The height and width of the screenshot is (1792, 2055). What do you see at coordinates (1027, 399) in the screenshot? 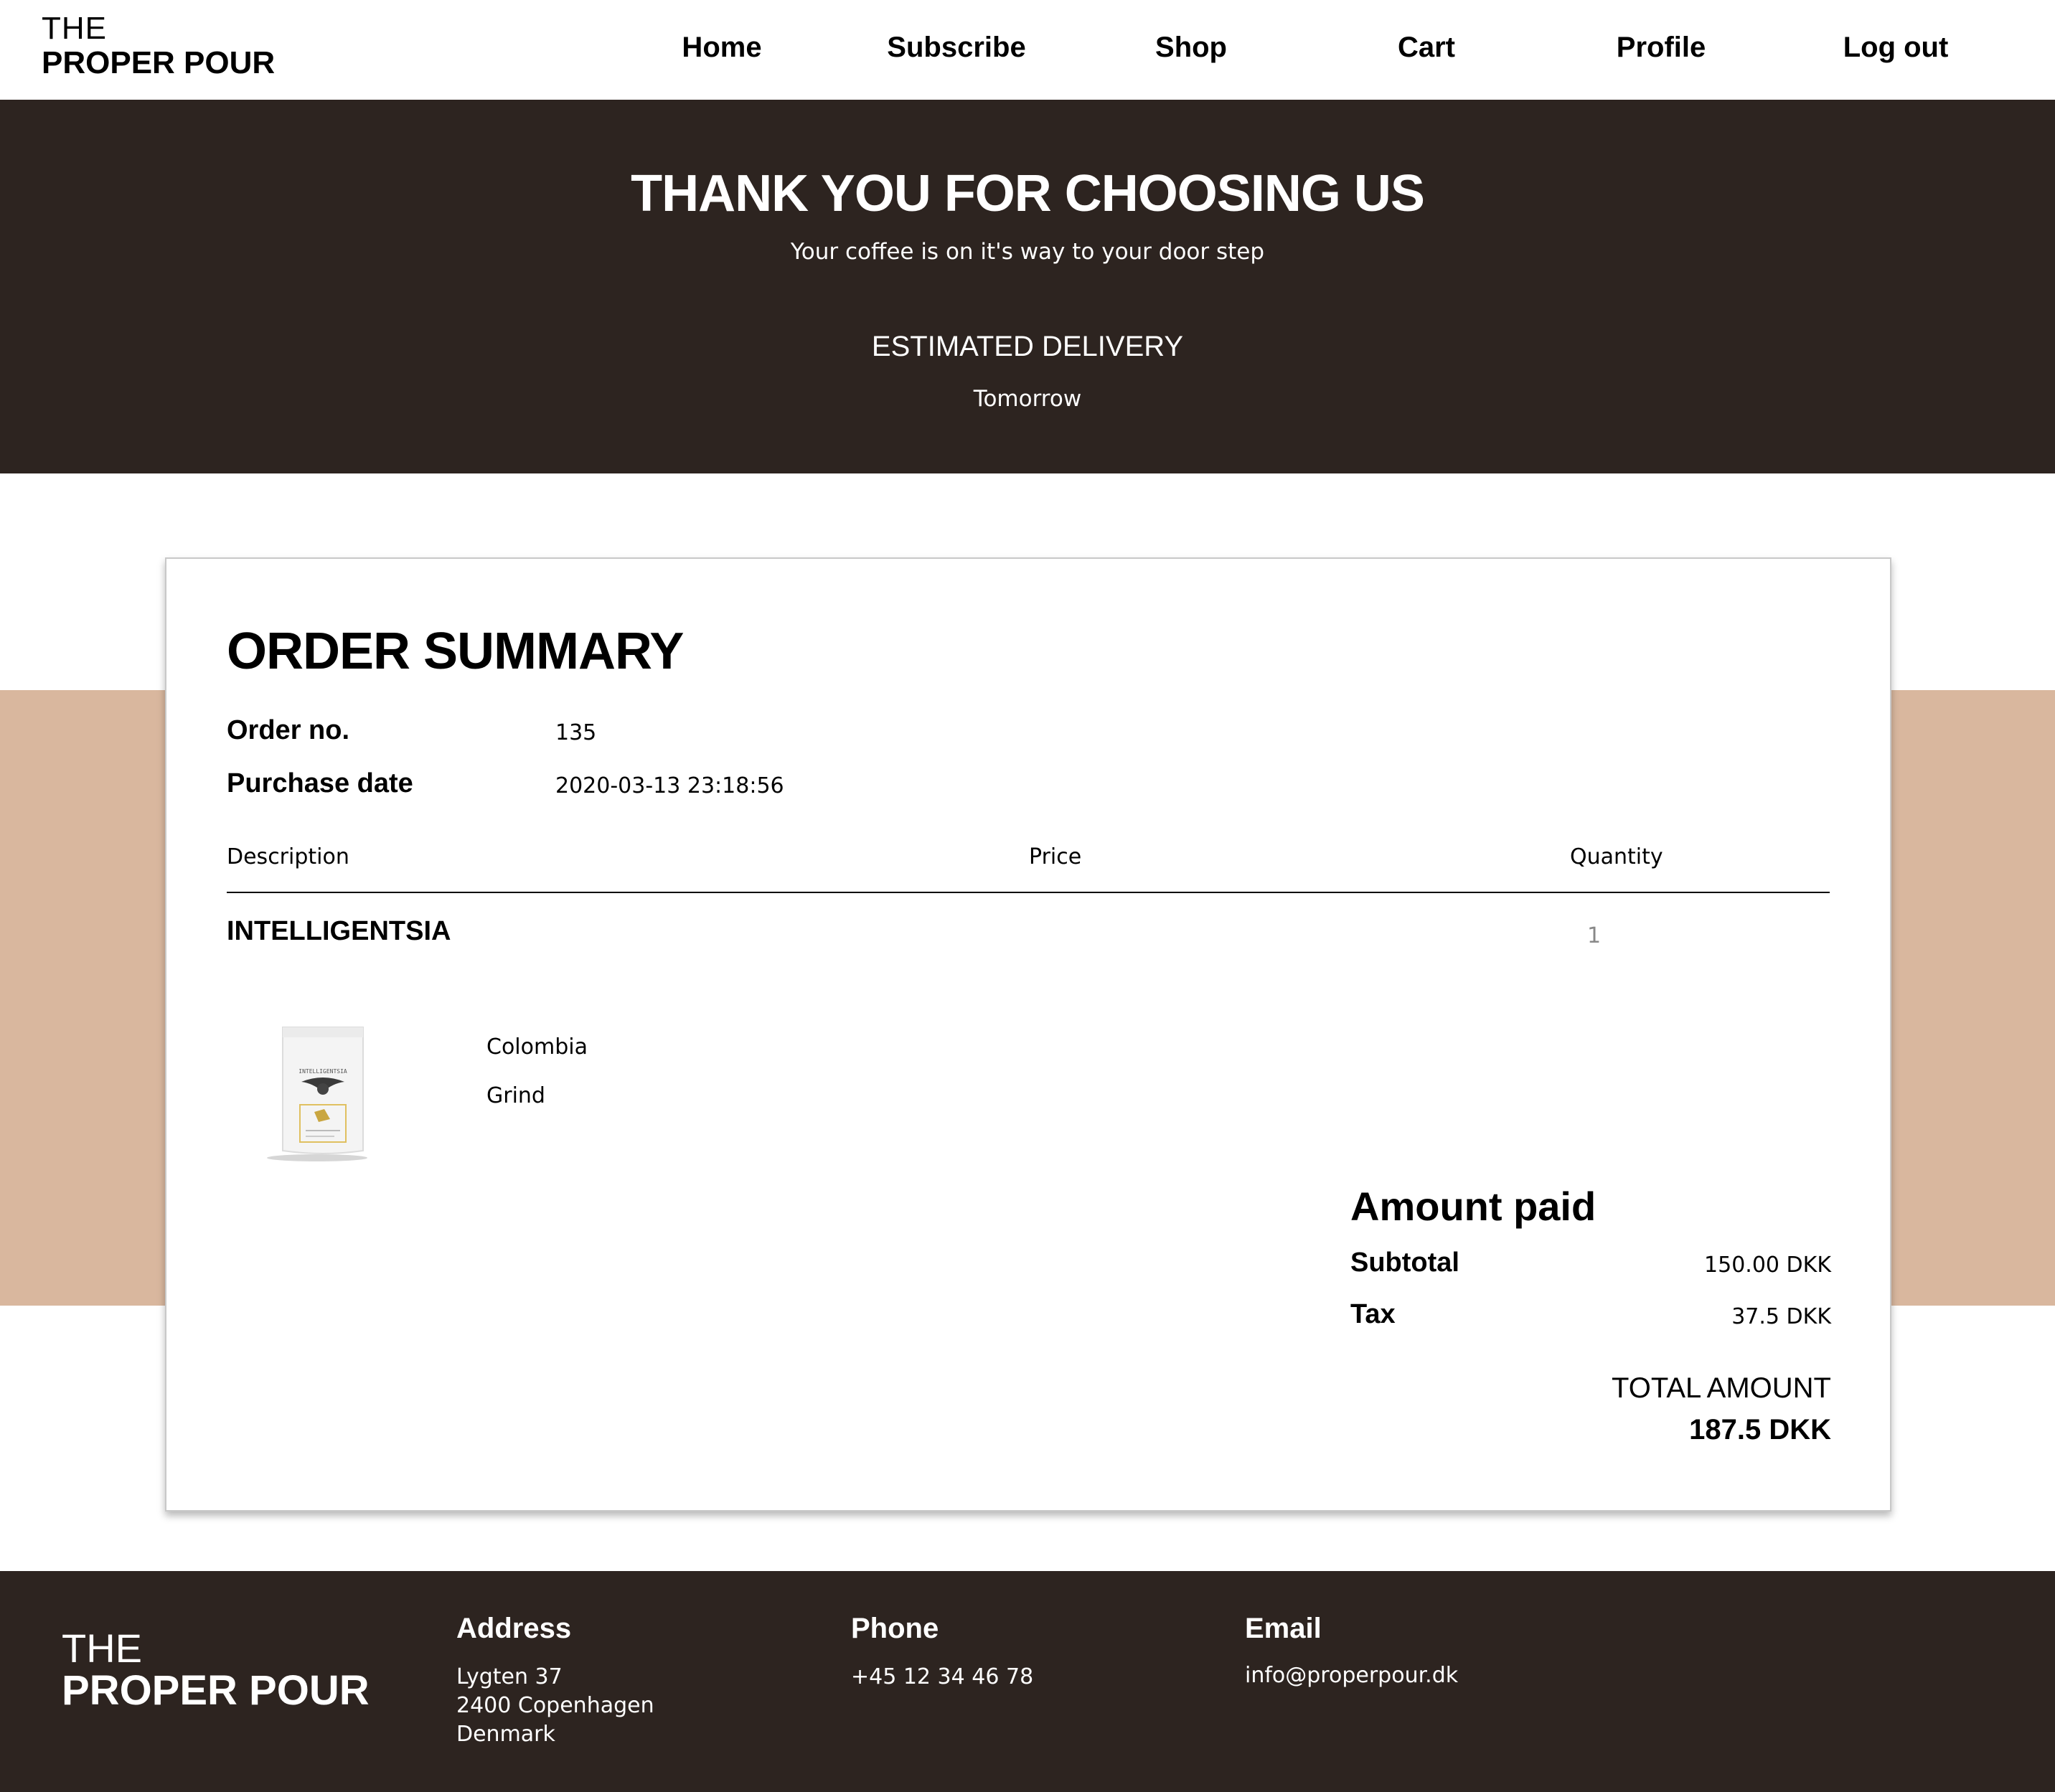
I see `estimated-delivery-value: Tomorrow` at bounding box center [1027, 399].